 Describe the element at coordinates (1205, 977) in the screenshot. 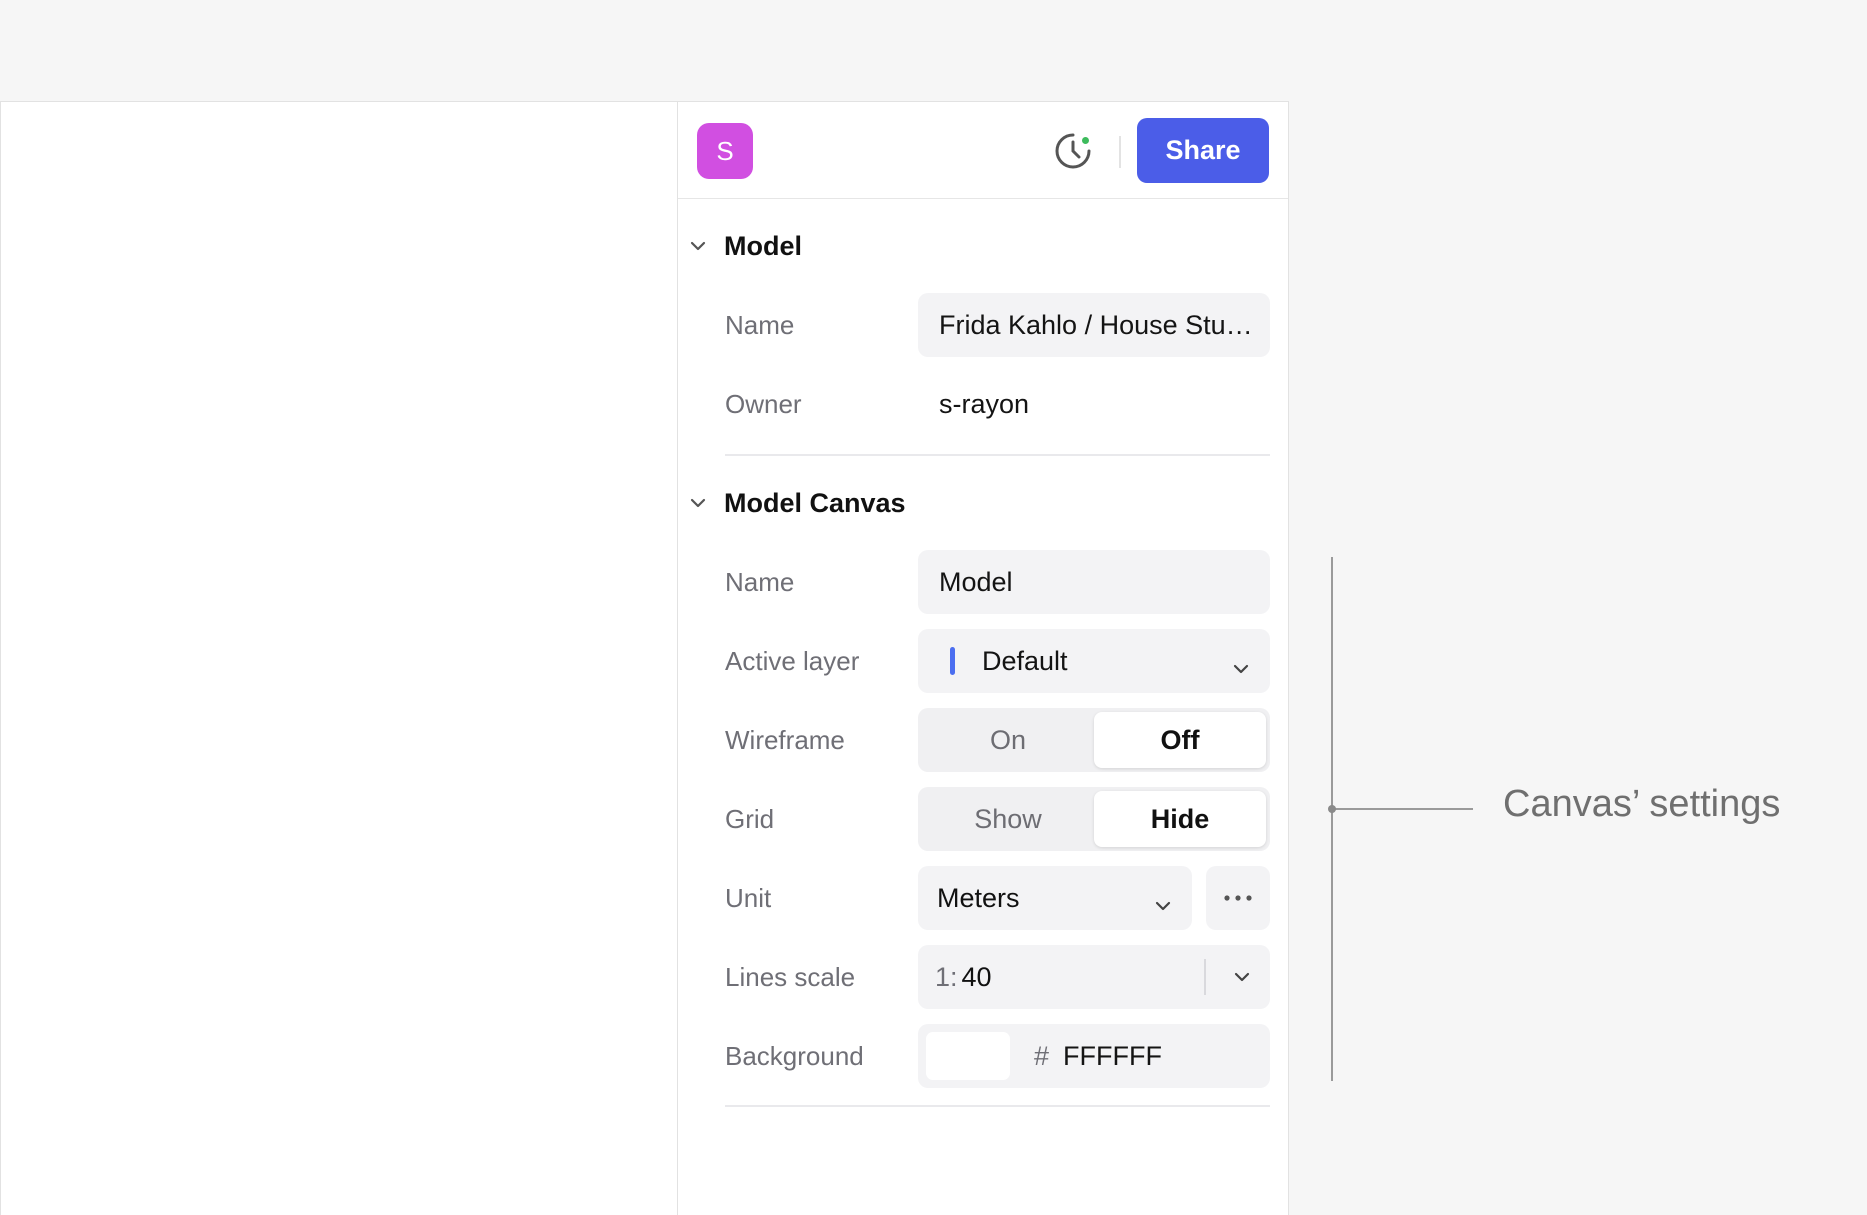

I see `lines-scale-separator` at that location.